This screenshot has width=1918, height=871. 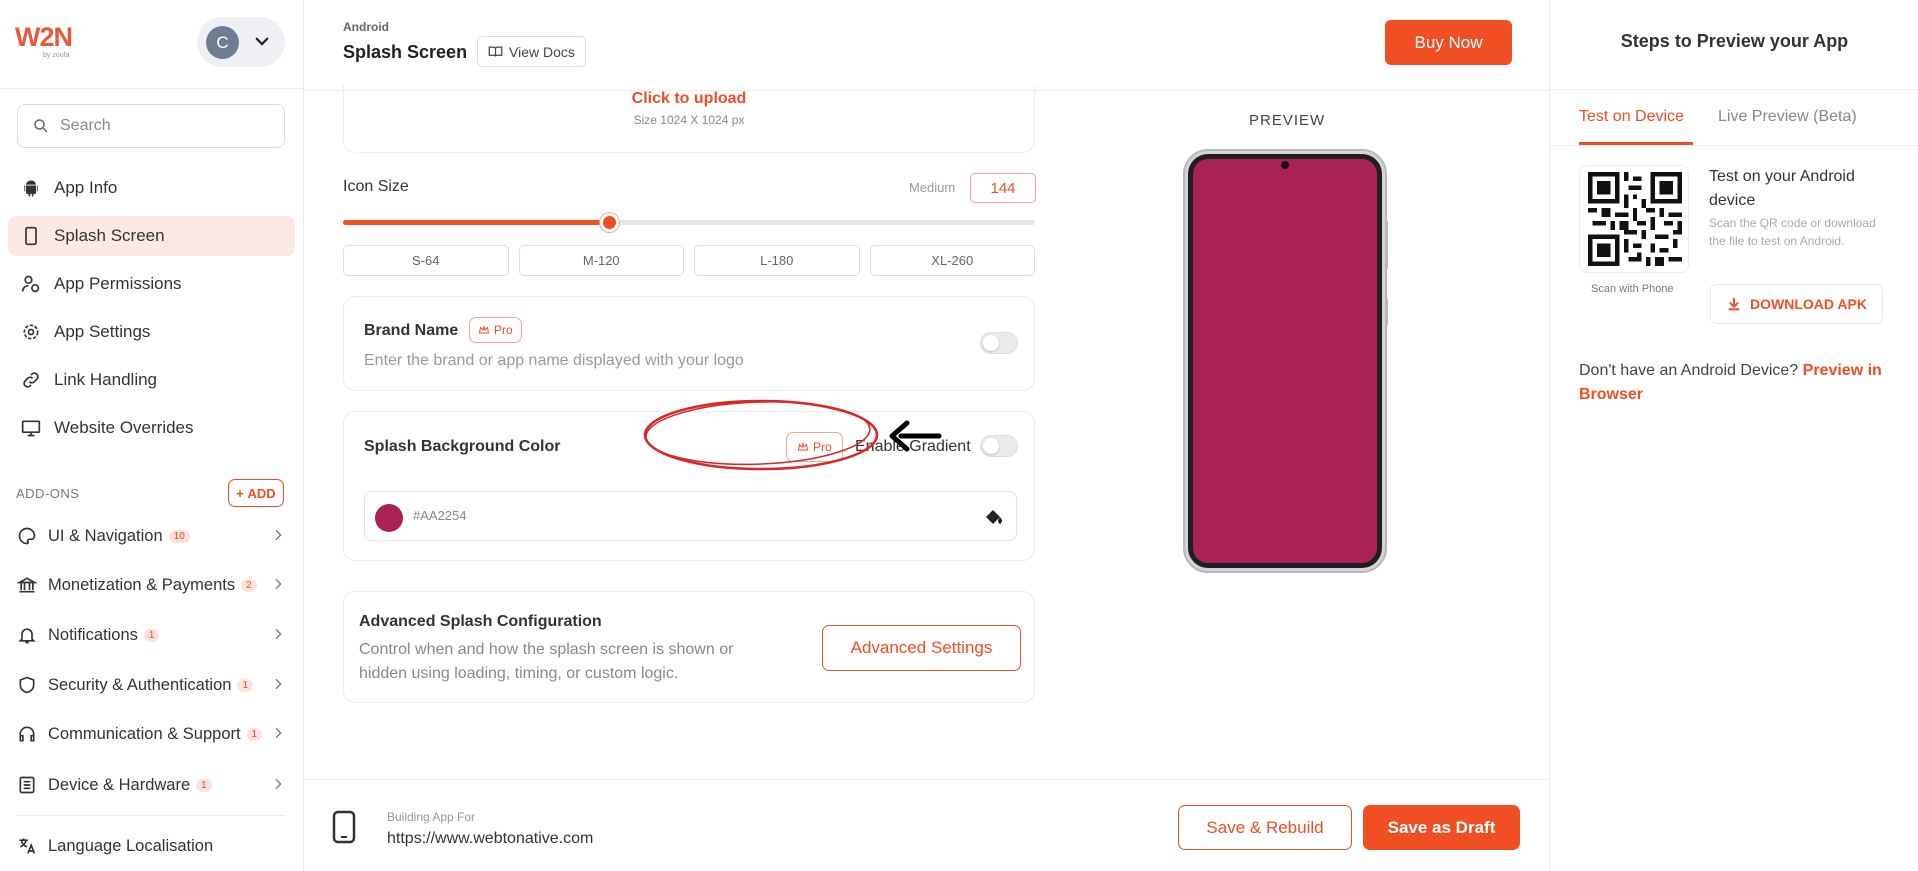 I want to click on upload-cta: Click to upload, so click(x=689, y=99).